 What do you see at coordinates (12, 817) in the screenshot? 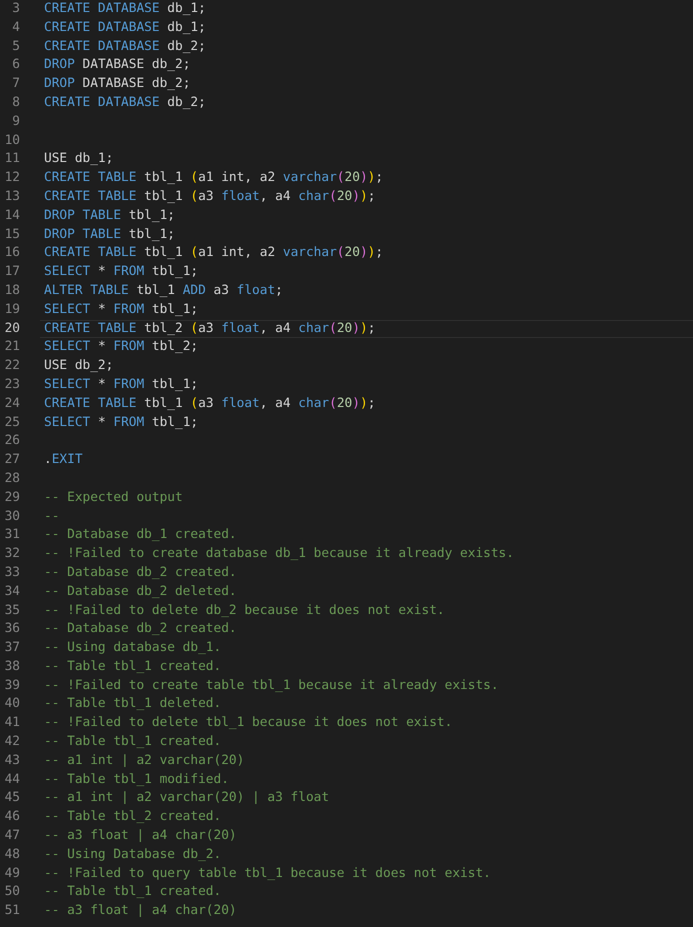
I see `line-number: 46` at bounding box center [12, 817].